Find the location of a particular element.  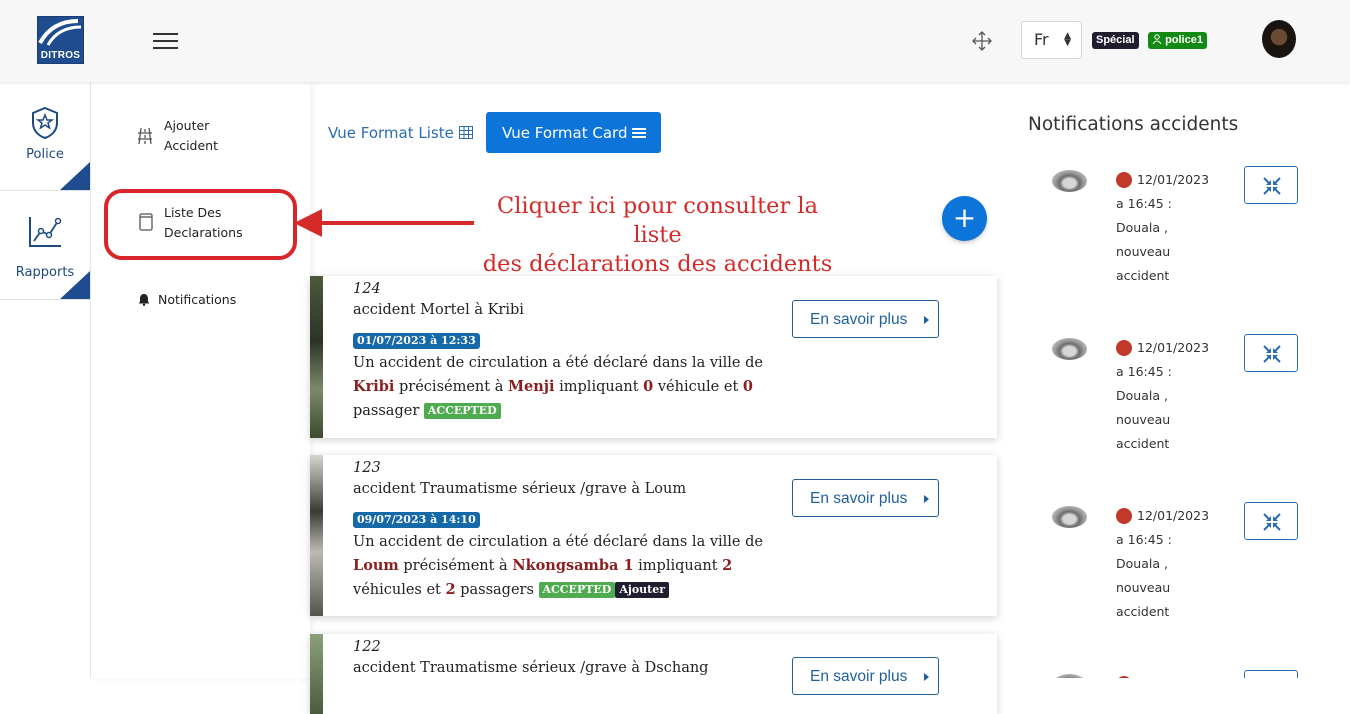

shield-star-icon is located at coordinates (45, 123).